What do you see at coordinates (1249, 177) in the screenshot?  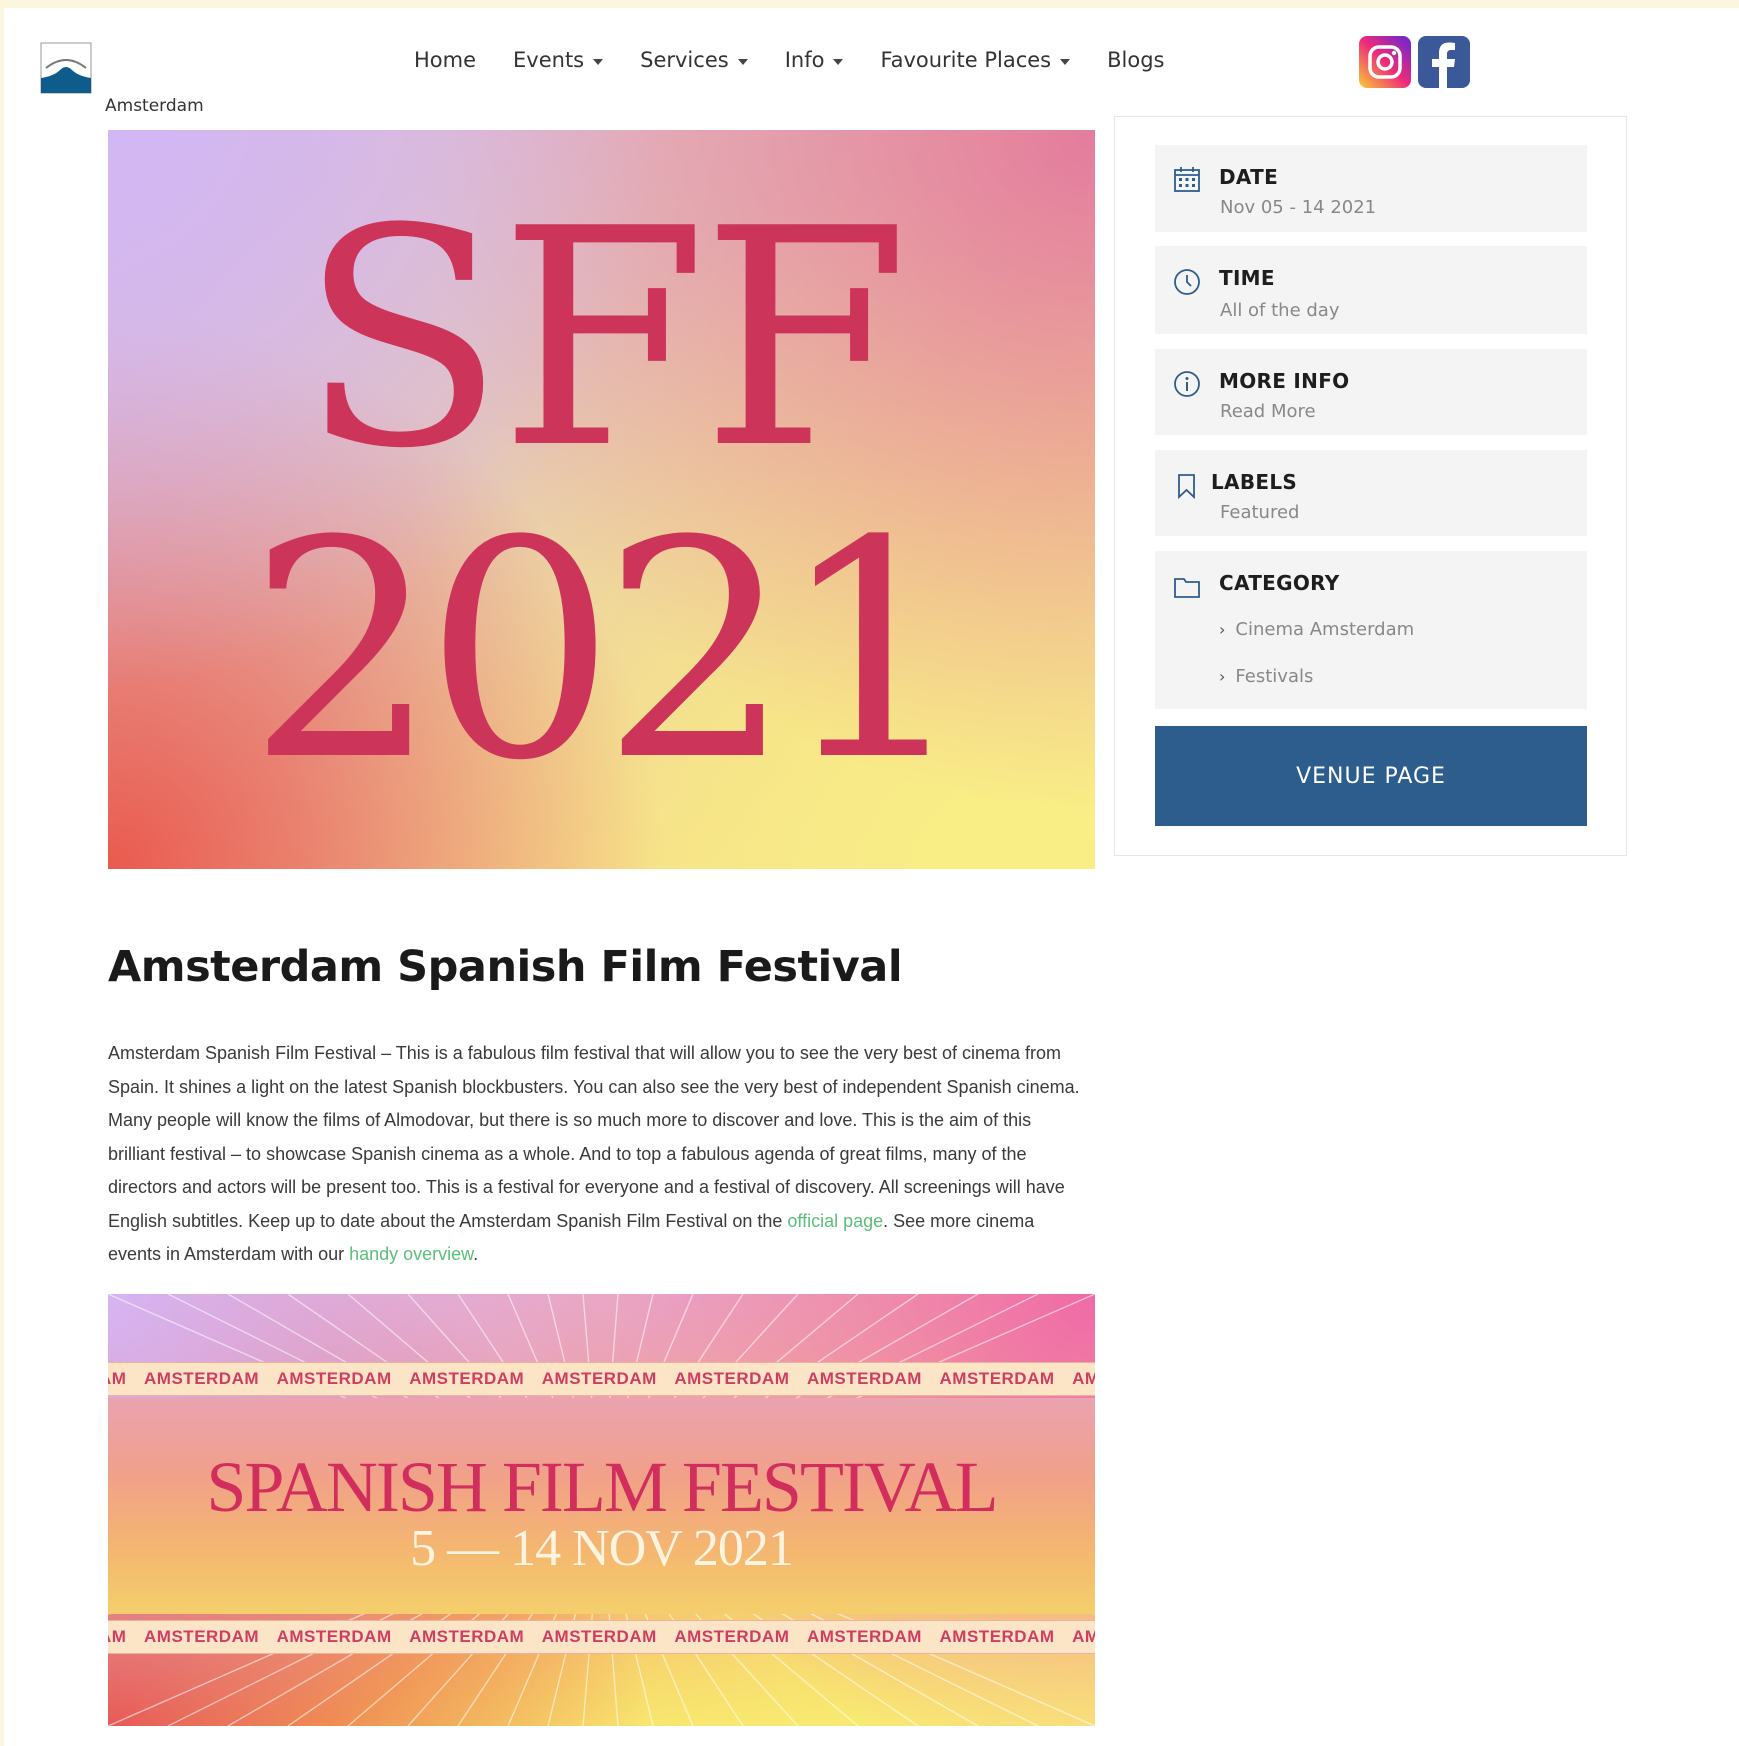 I see `date-title: DATE` at bounding box center [1249, 177].